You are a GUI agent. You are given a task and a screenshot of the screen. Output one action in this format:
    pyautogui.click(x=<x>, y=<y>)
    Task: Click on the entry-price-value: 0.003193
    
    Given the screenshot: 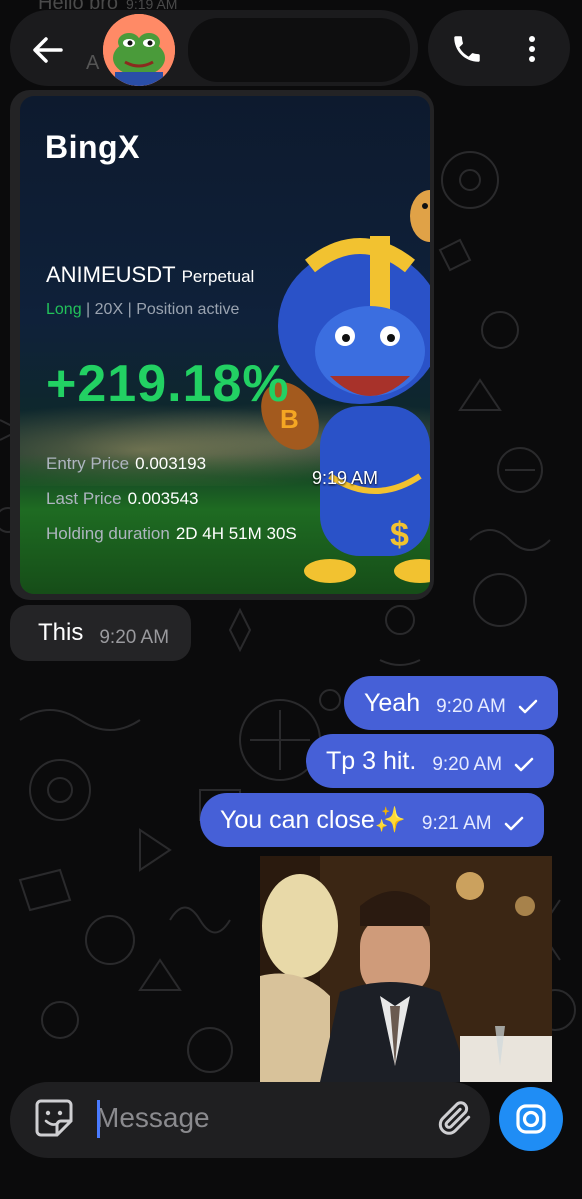 What is the action you would take?
    pyautogui.click(x=171, y=463)
    